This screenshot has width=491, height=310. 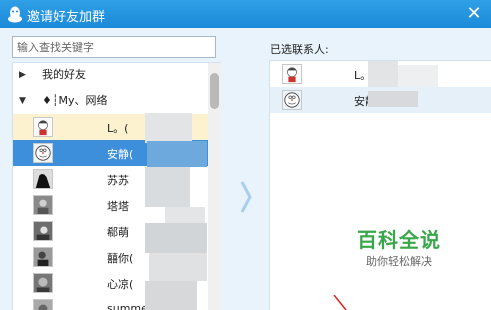 What do you see at coordinates (214, 91) in the screenshot?
I see `scrollbar-thumb` at bounding box center [214, 91].